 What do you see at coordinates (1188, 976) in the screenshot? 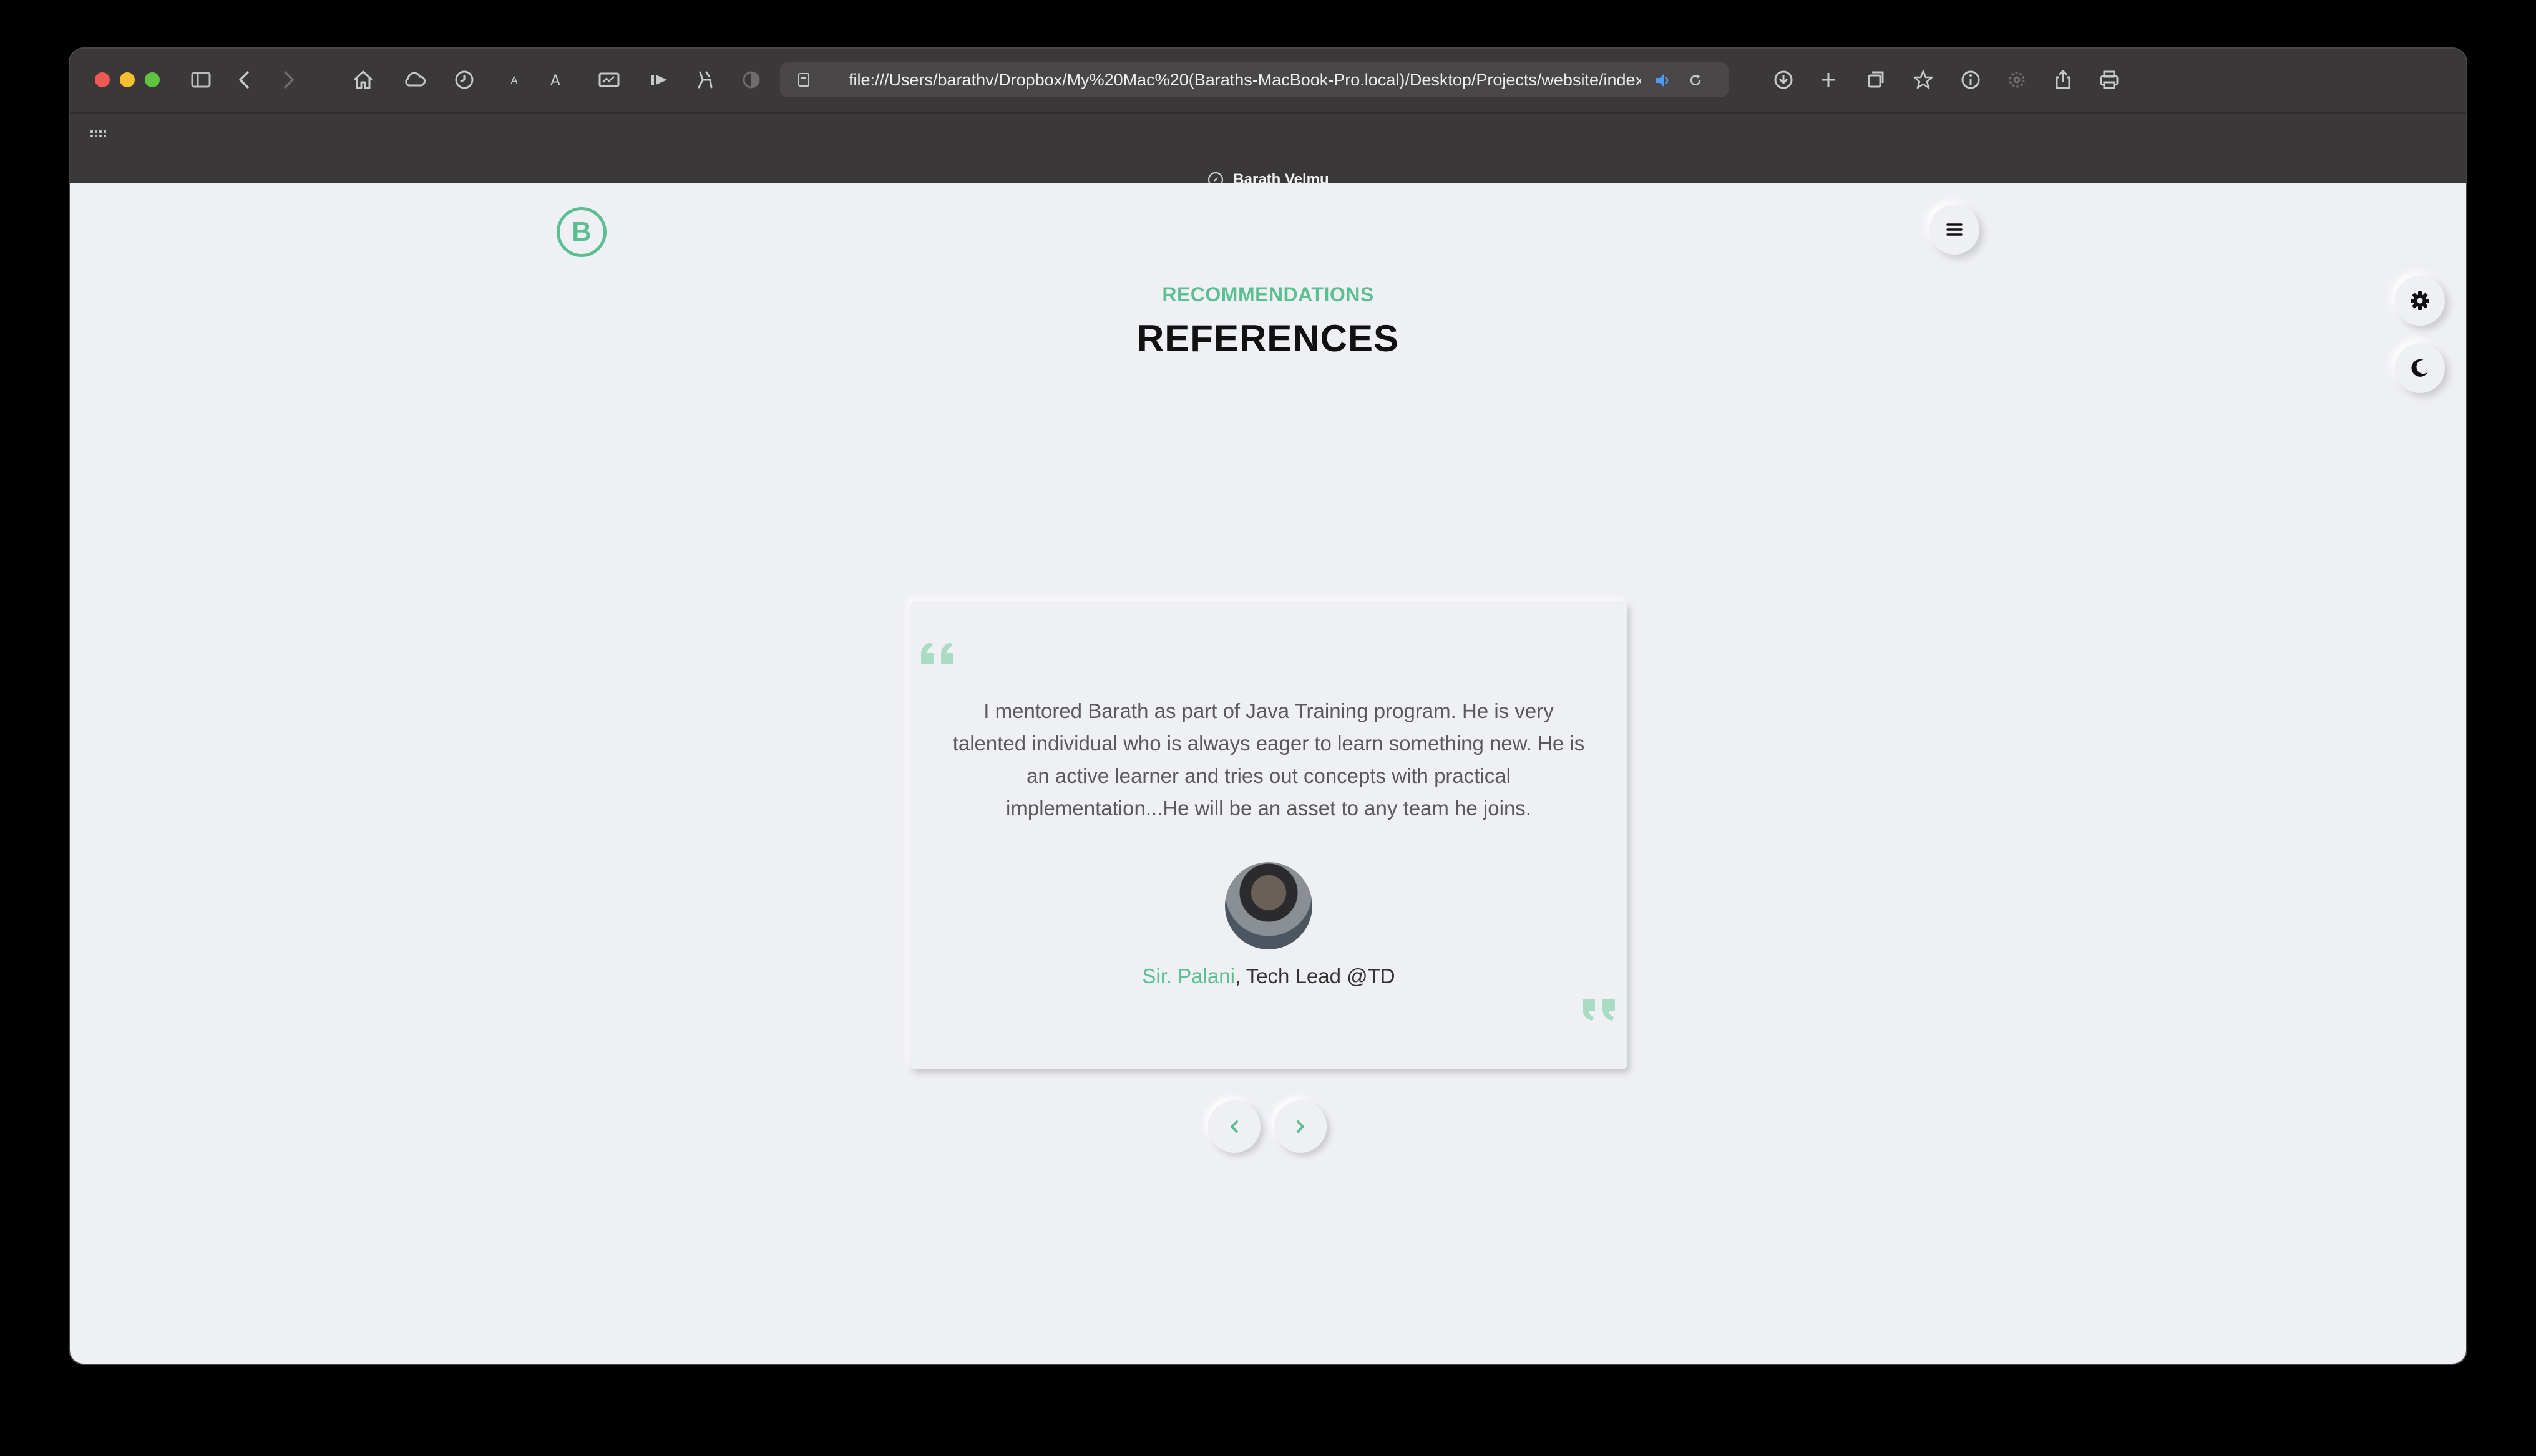
I see `author-name: Sir. Palani` at bounding box center [1188, 976].